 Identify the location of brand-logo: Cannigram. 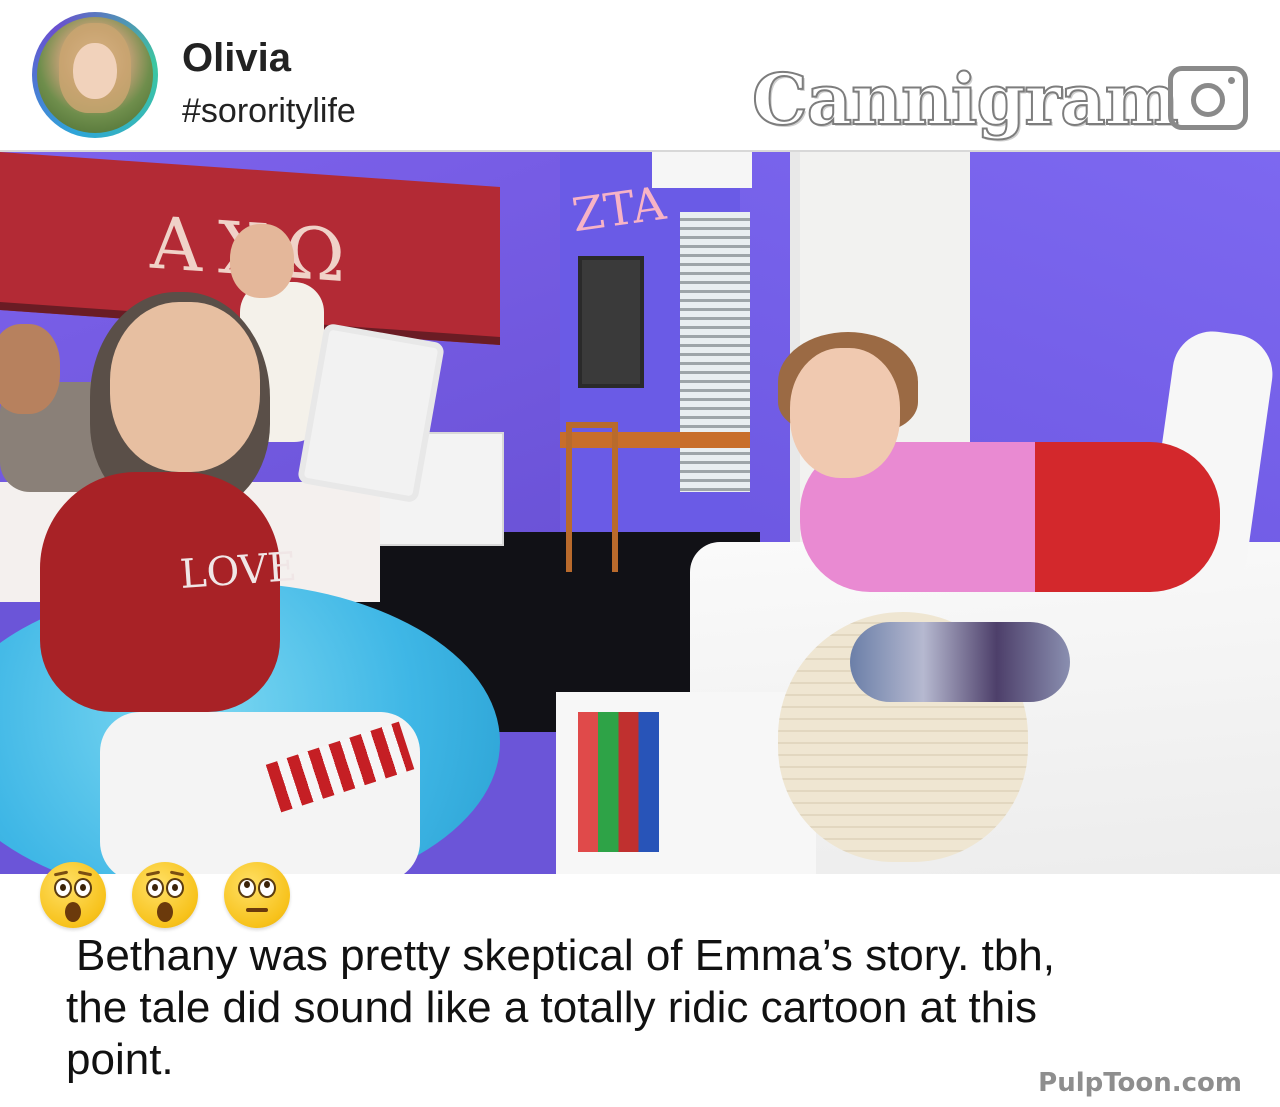
(965, 99).